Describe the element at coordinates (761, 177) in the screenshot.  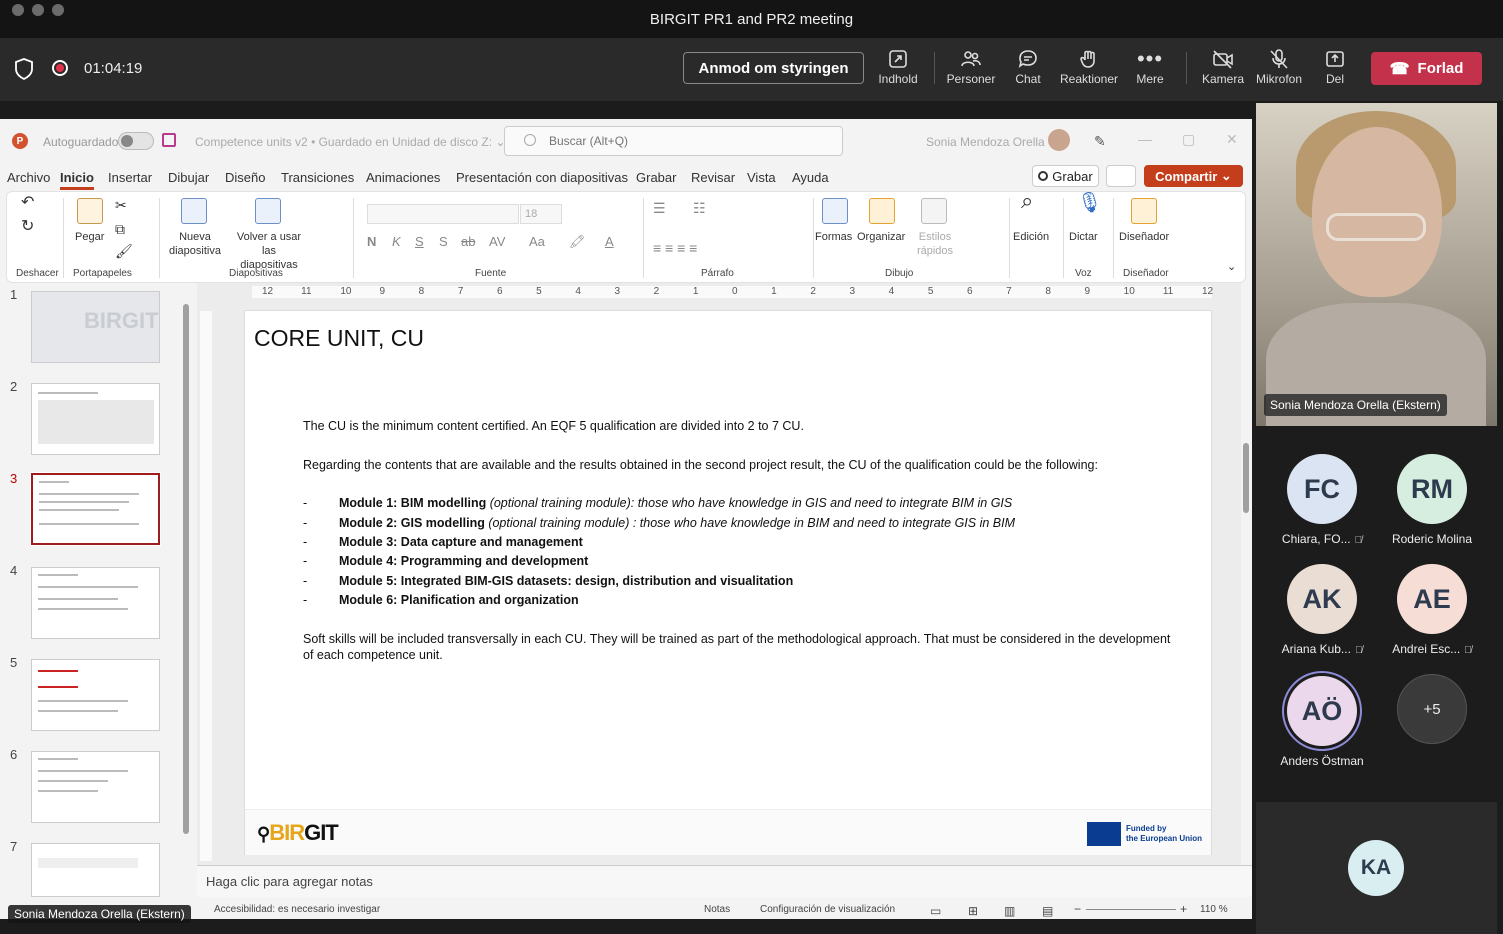
I see `tab-vista: Vista` at that location.